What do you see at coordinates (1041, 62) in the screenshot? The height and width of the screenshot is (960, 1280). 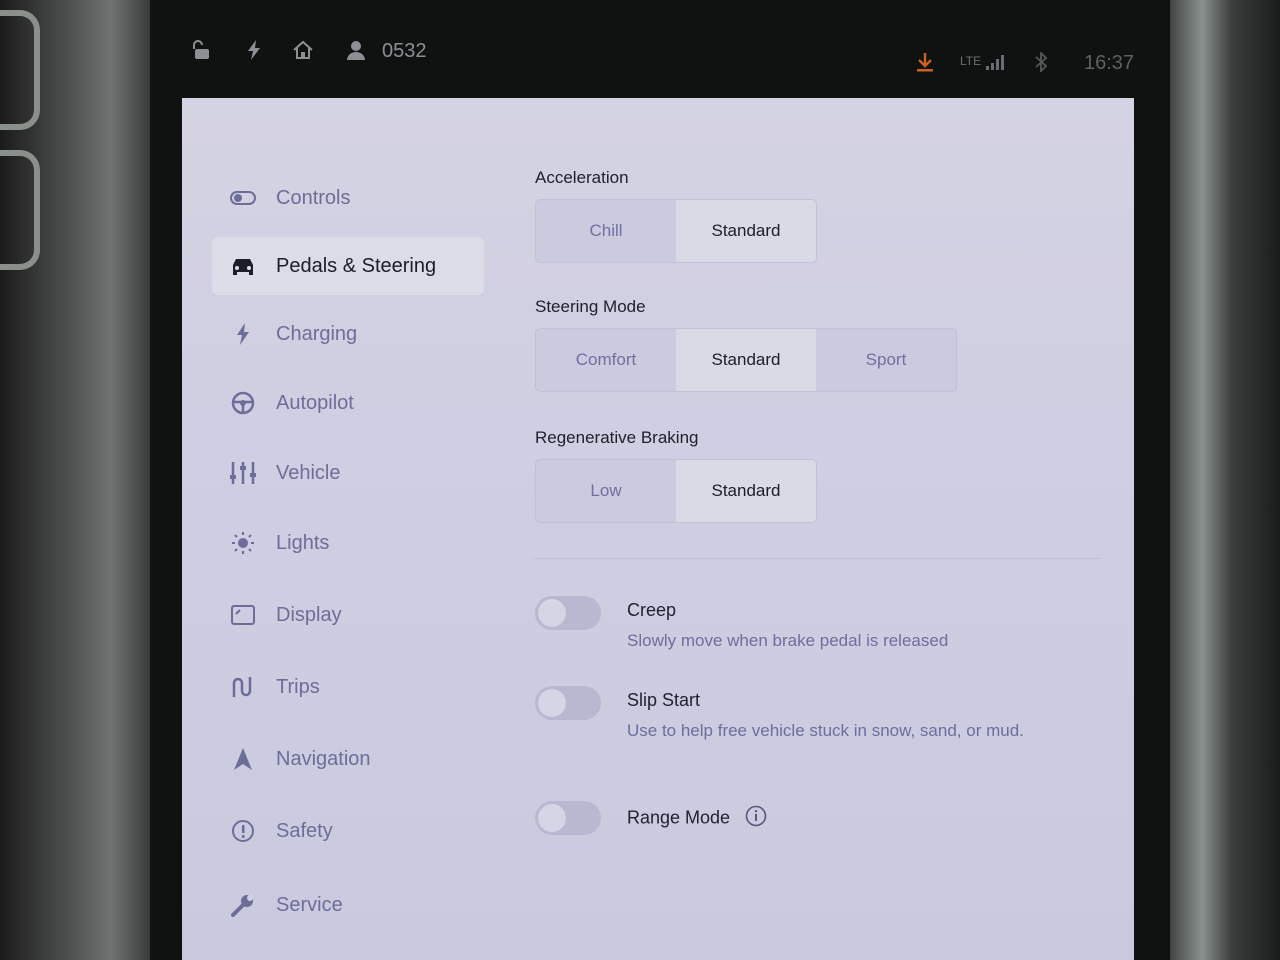 I see `bluetooth-icon` at bounding box center [1041, 62].